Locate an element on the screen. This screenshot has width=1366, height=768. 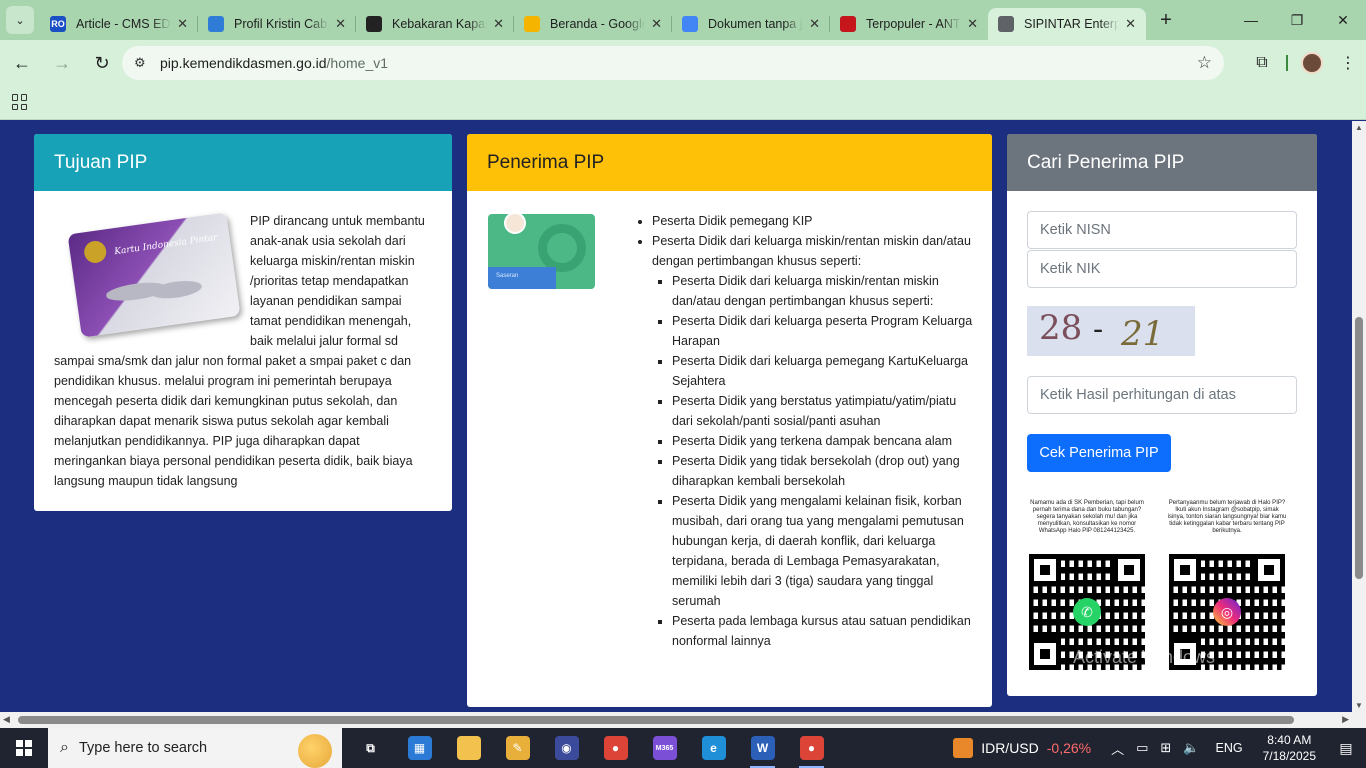
taskbar-app-media-app: ◉ is located at coordinates (566, 748).